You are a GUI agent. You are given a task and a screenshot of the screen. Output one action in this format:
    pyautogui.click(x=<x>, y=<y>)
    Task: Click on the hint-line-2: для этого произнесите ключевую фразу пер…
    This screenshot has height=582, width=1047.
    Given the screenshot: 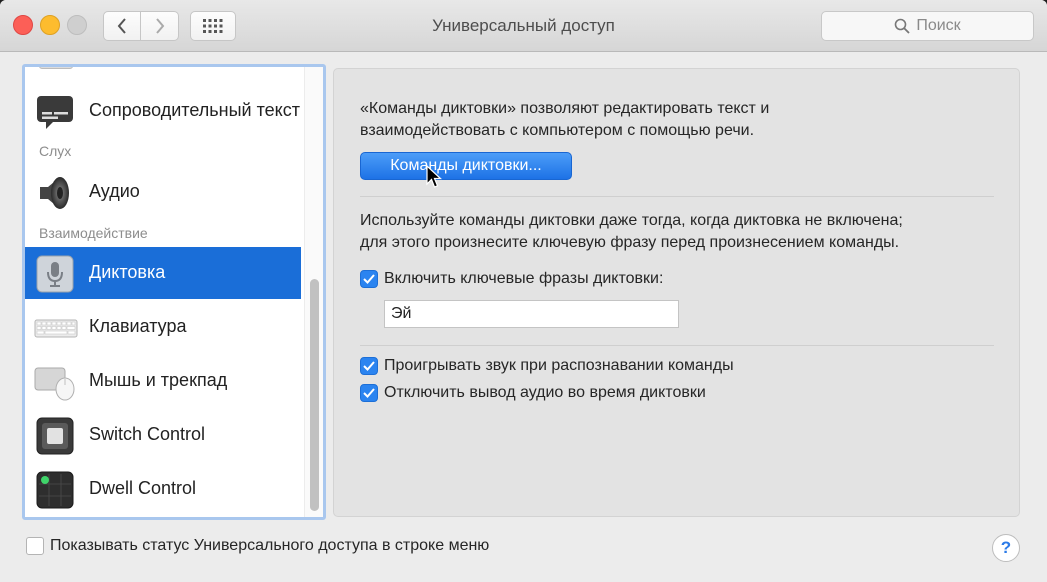 What is the action you would take?
    pyautogui.click(x=630, y=242)
    